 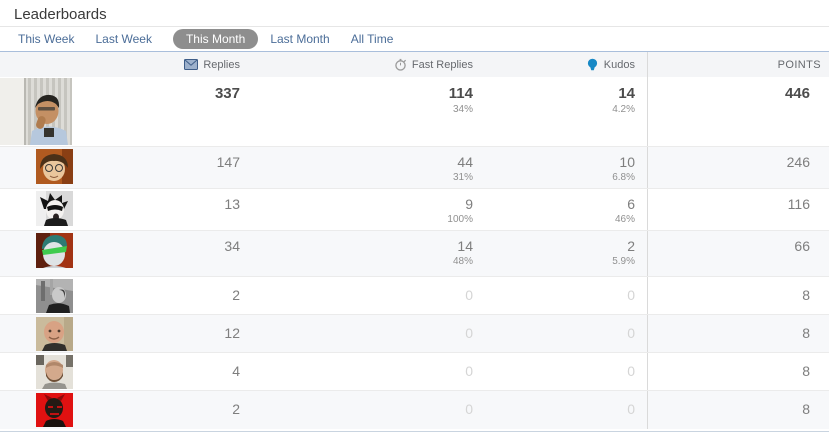 I want to click on fast-replies-pct: 100%, so click(x=460, y=220).